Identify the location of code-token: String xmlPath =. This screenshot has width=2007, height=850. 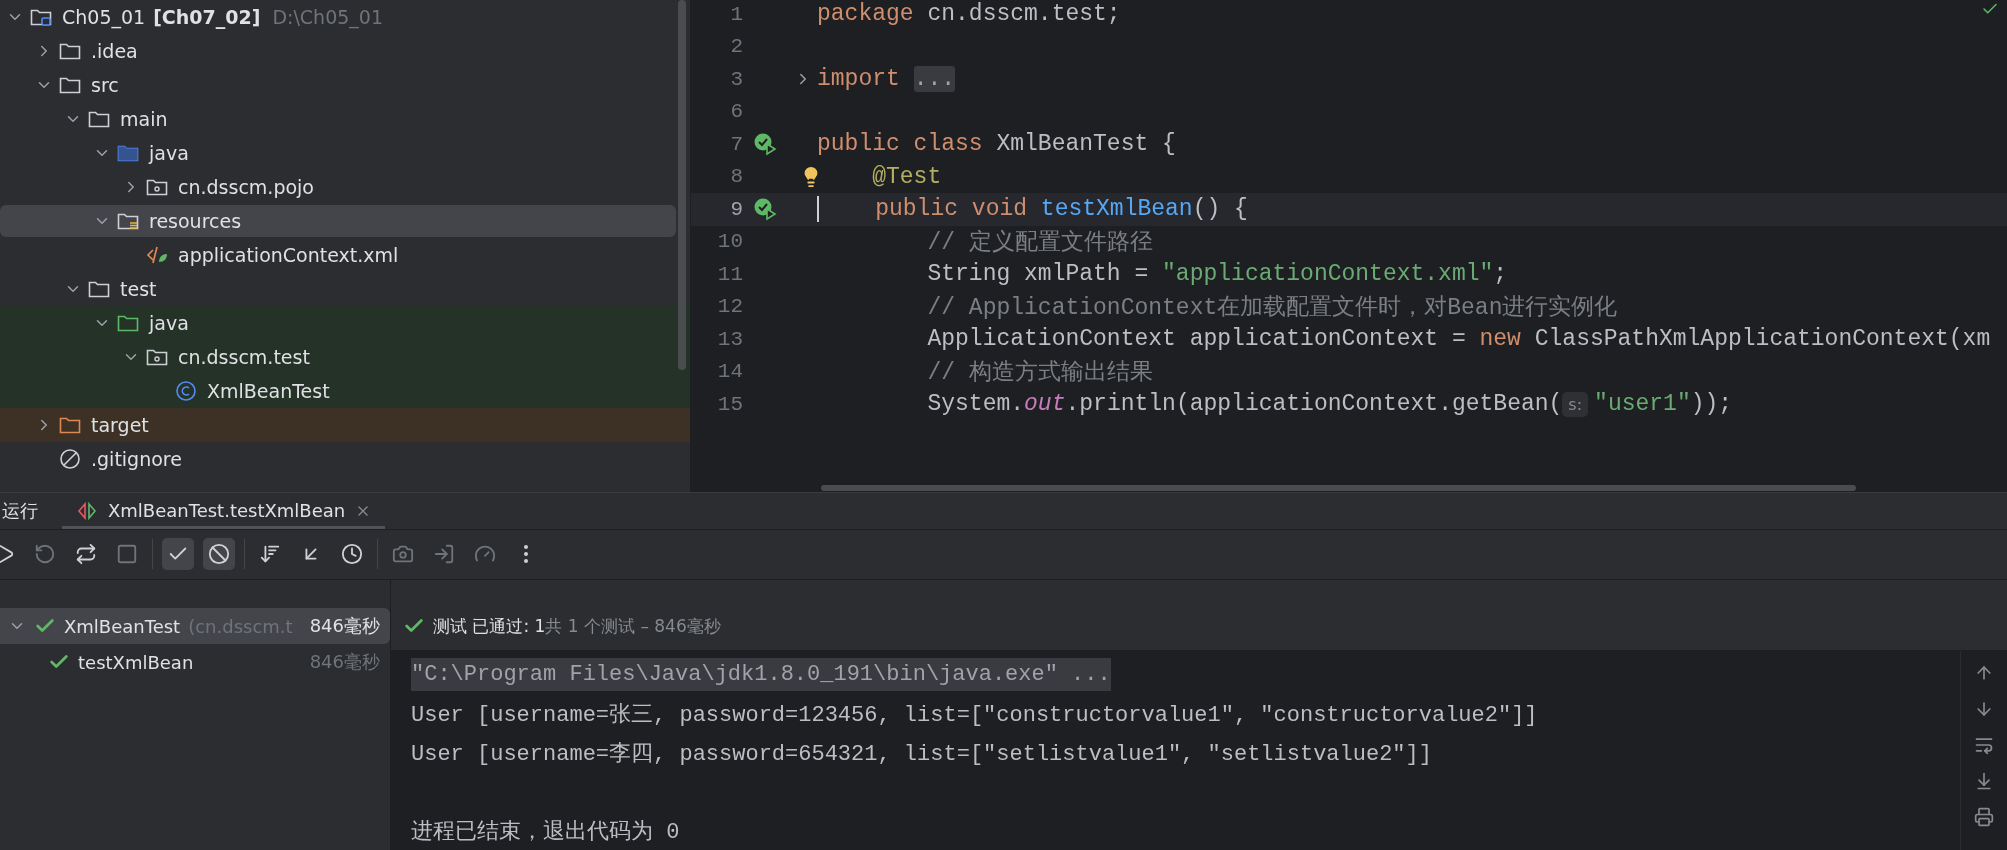
(1038, 274).